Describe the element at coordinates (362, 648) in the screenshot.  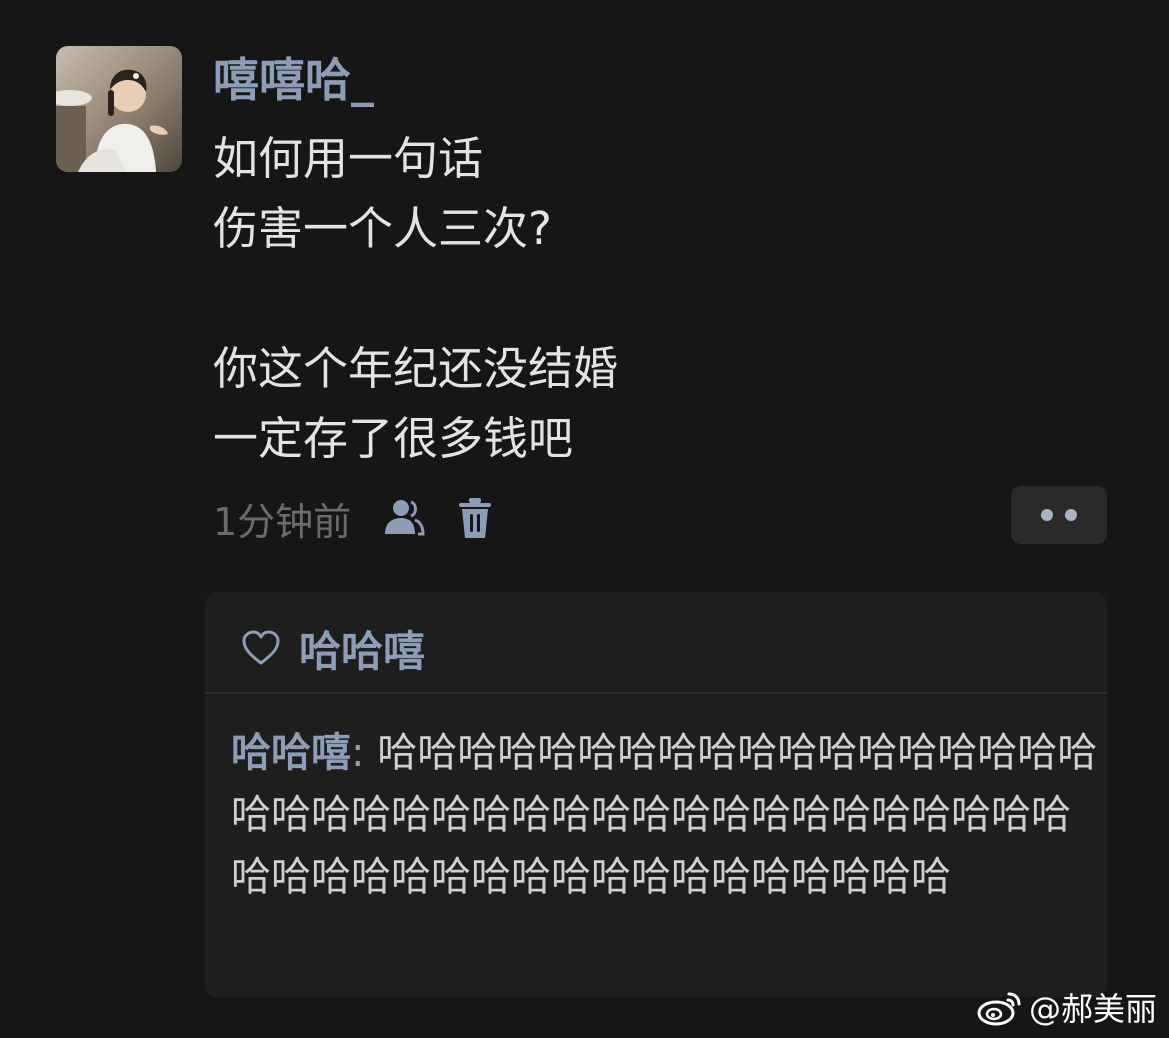
I see `liked-by-user: 哈哈嘻` at that location.